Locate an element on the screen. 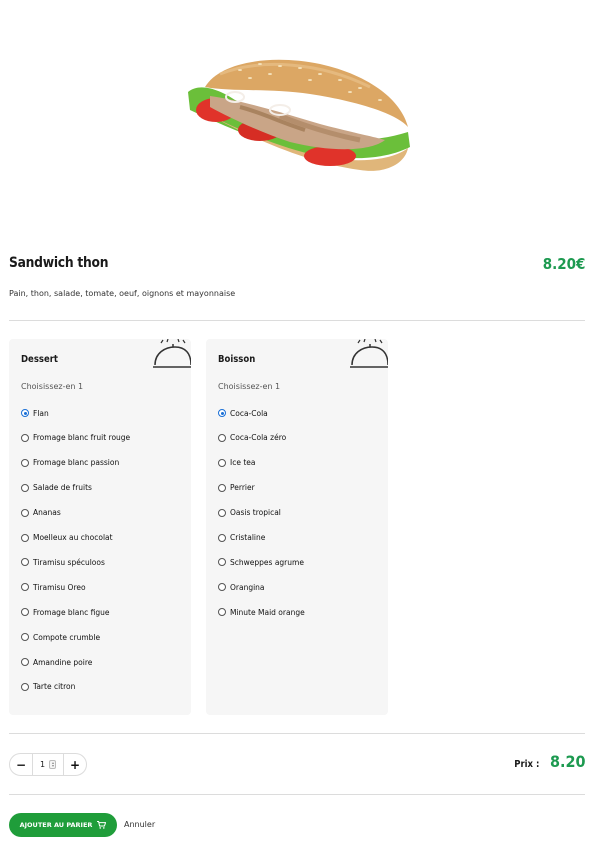 This screenshot has width=595, height=847. dessert-option: Ananas is located at coordinates (41, 513).